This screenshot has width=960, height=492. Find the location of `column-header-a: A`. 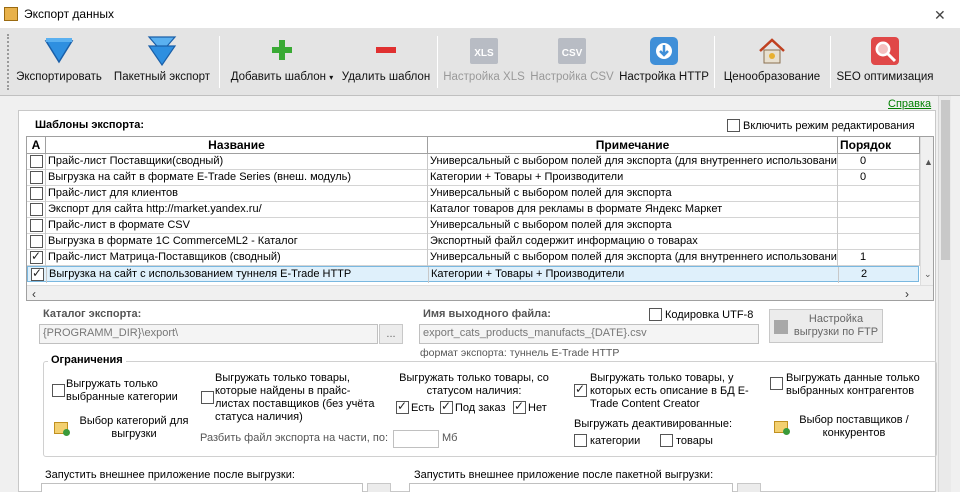

column-header-a: A is located at coordinates (36, 145).